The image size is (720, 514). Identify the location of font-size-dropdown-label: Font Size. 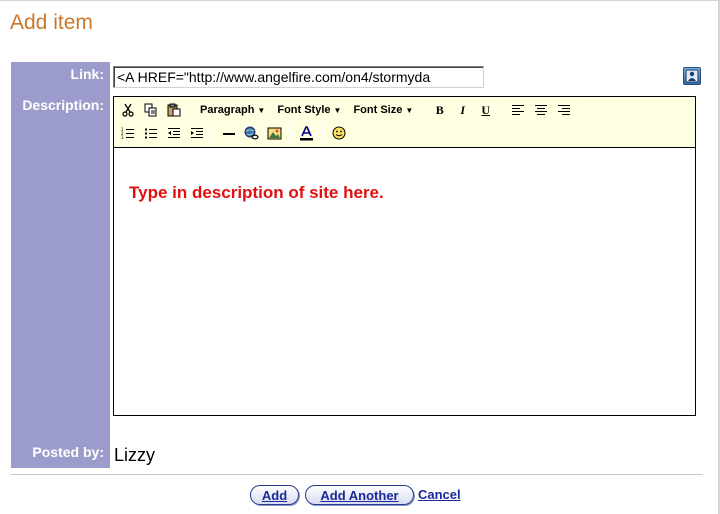
(378, 110).